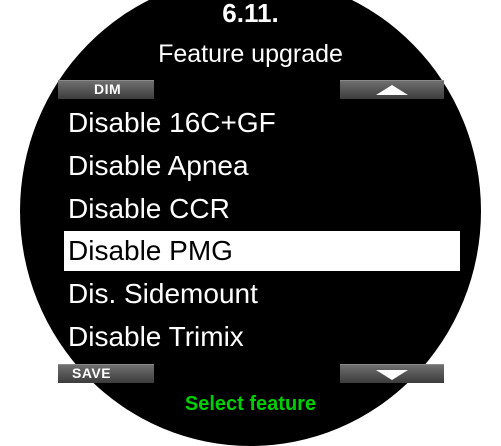 Image resolution: width=501 pixels, height=446 pixels. I want to click on up-button, so click(392, 89).